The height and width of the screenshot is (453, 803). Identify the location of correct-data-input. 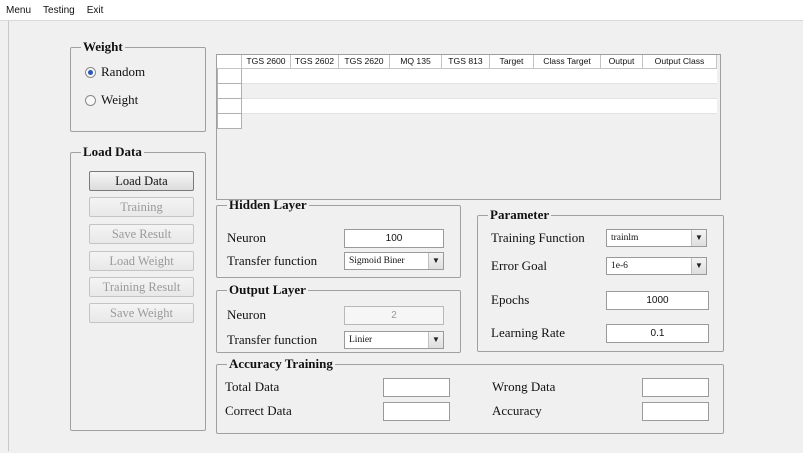
(416, 411).